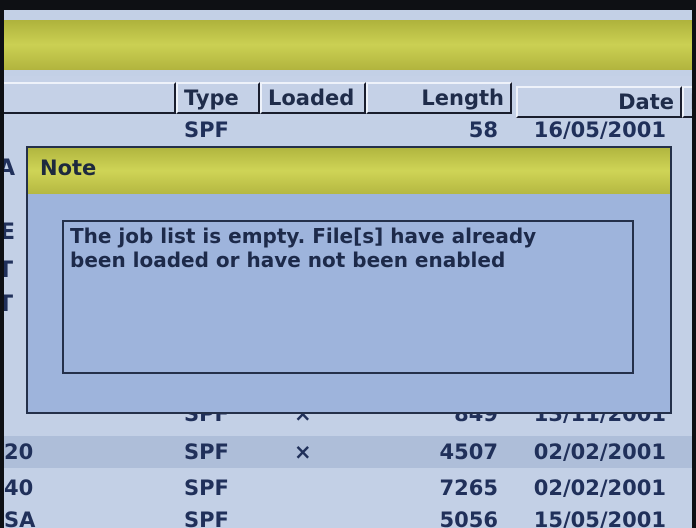 This screenshot has width=696, height=528. What do you see at coordinates (348, 516) in the screenshot?
I see `table-row: SA SPF 5056 15/05/2001` at bounding box center [348, 516].